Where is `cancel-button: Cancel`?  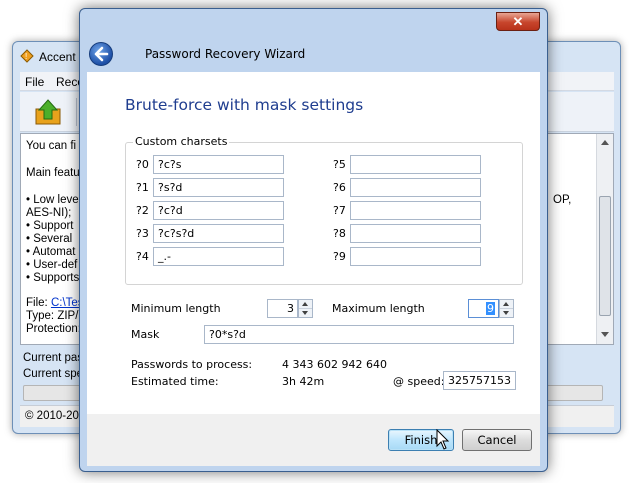
cancel-button: Cancel is located at coordinates (497, 440).